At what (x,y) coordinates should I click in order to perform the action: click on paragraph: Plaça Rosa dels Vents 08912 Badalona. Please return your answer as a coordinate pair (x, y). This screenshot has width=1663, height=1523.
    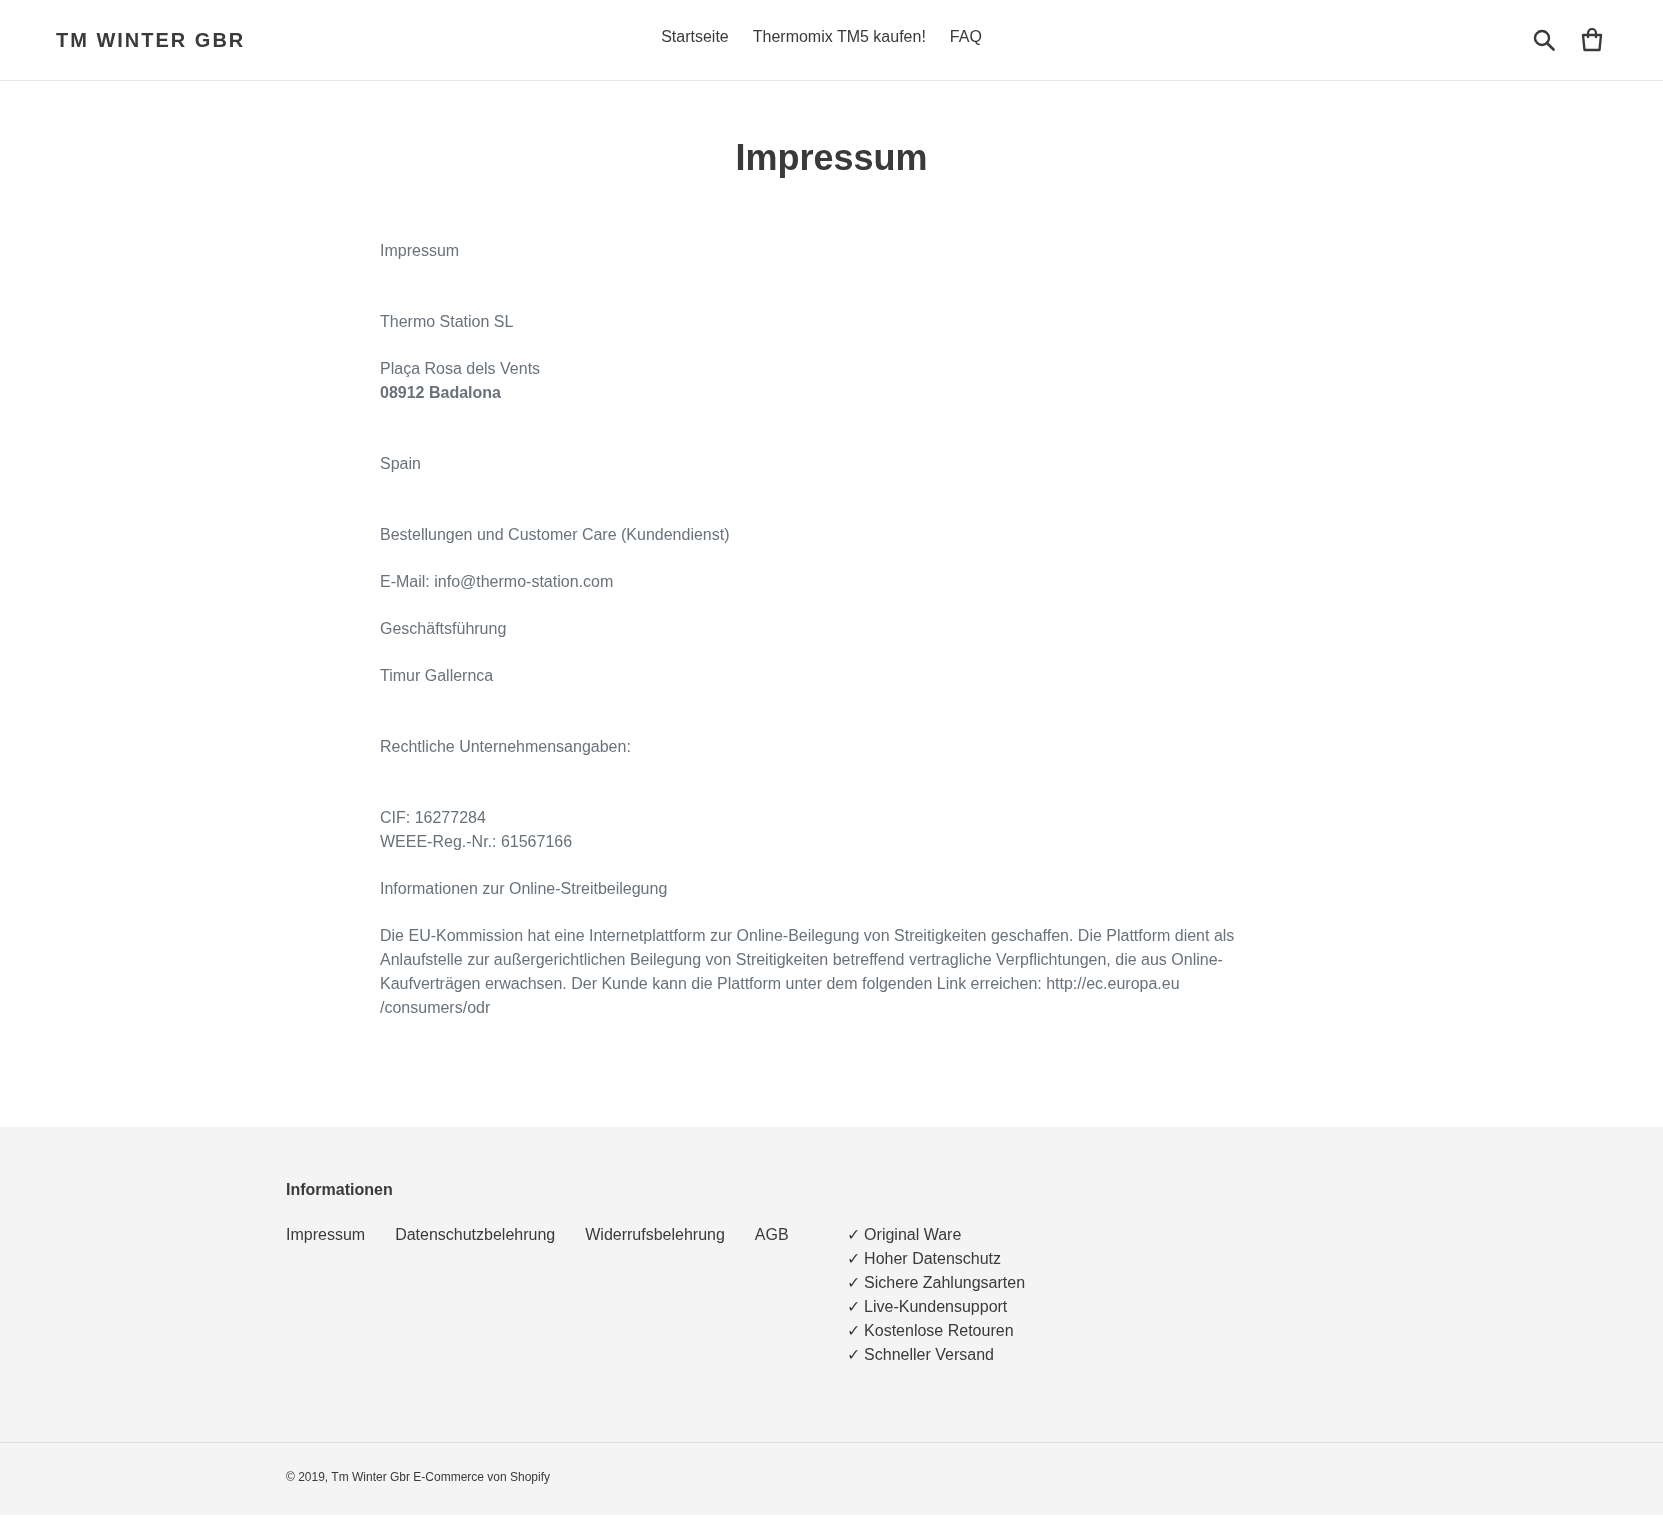
    Looking at the image, I should click on (461, 381).